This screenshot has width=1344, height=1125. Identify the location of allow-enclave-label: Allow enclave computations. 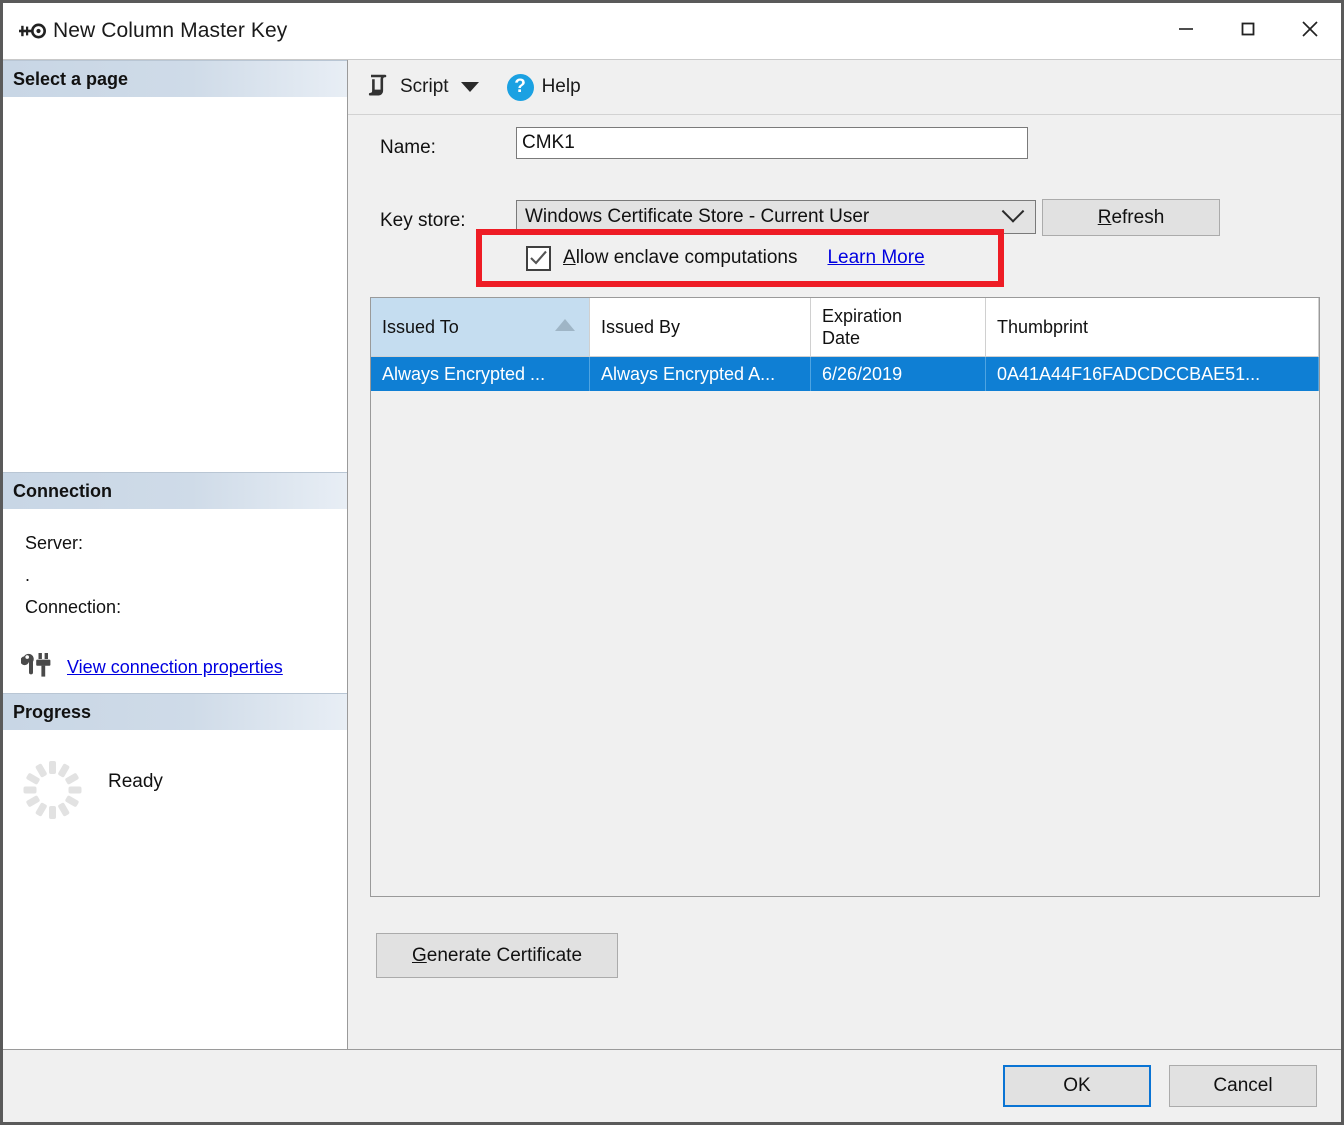
(680, 258).